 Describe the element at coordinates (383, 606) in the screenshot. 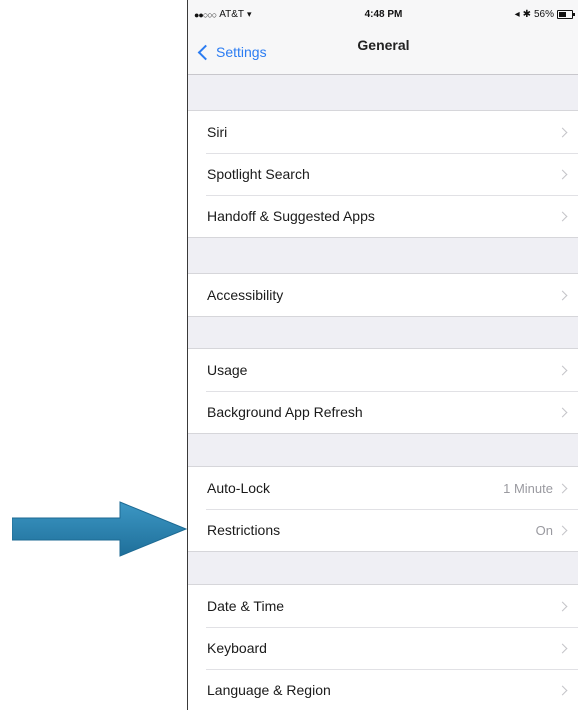

I see `list-item-date-time: Date & Time` at that location.